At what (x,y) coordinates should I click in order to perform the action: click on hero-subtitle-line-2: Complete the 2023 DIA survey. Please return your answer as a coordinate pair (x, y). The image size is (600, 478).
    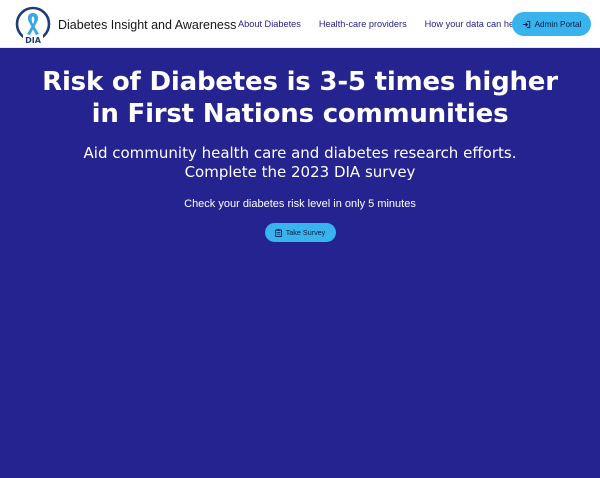
    Looking at the image, I should click on (300, 172).